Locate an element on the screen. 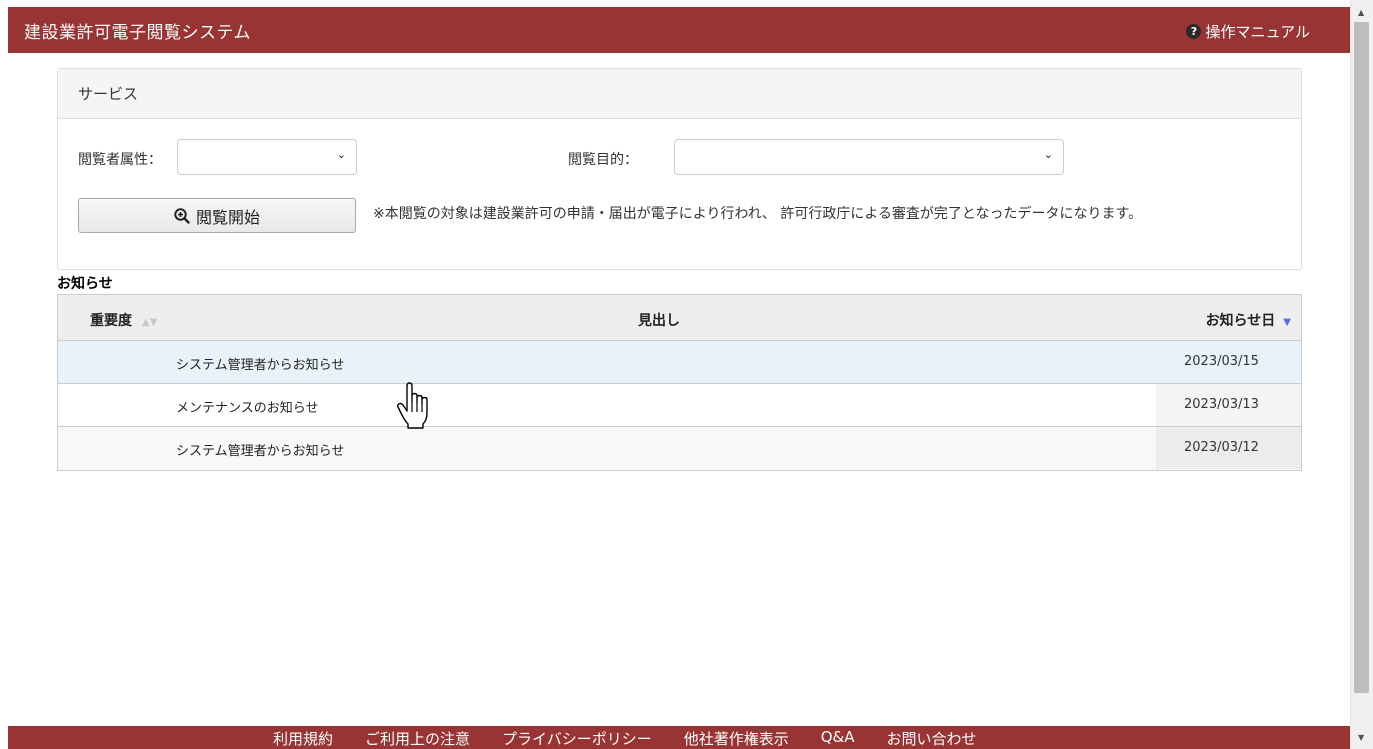  footer-link-notes: ご利用上の注意 is located at coordinates (417, 738).